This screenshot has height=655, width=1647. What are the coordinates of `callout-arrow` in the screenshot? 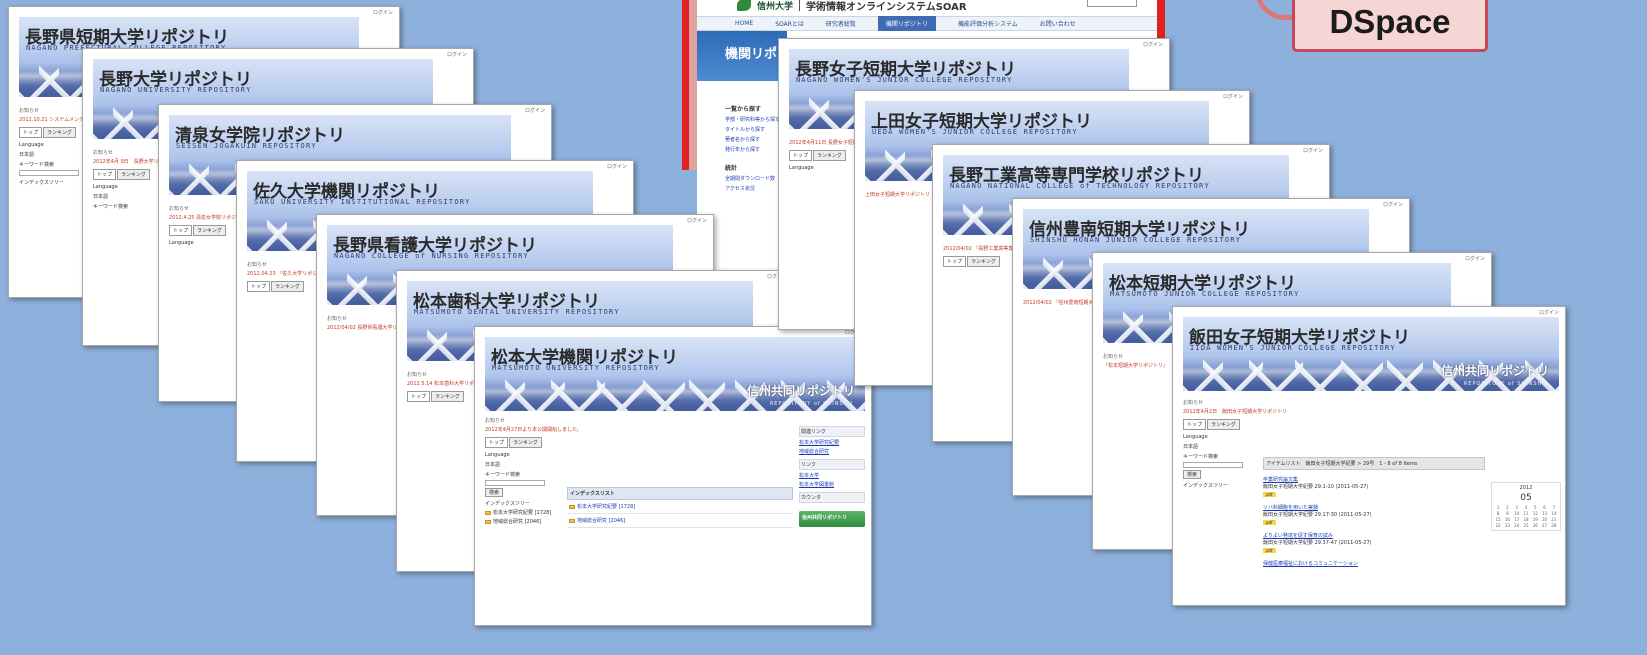 It's located at (1275, 10).